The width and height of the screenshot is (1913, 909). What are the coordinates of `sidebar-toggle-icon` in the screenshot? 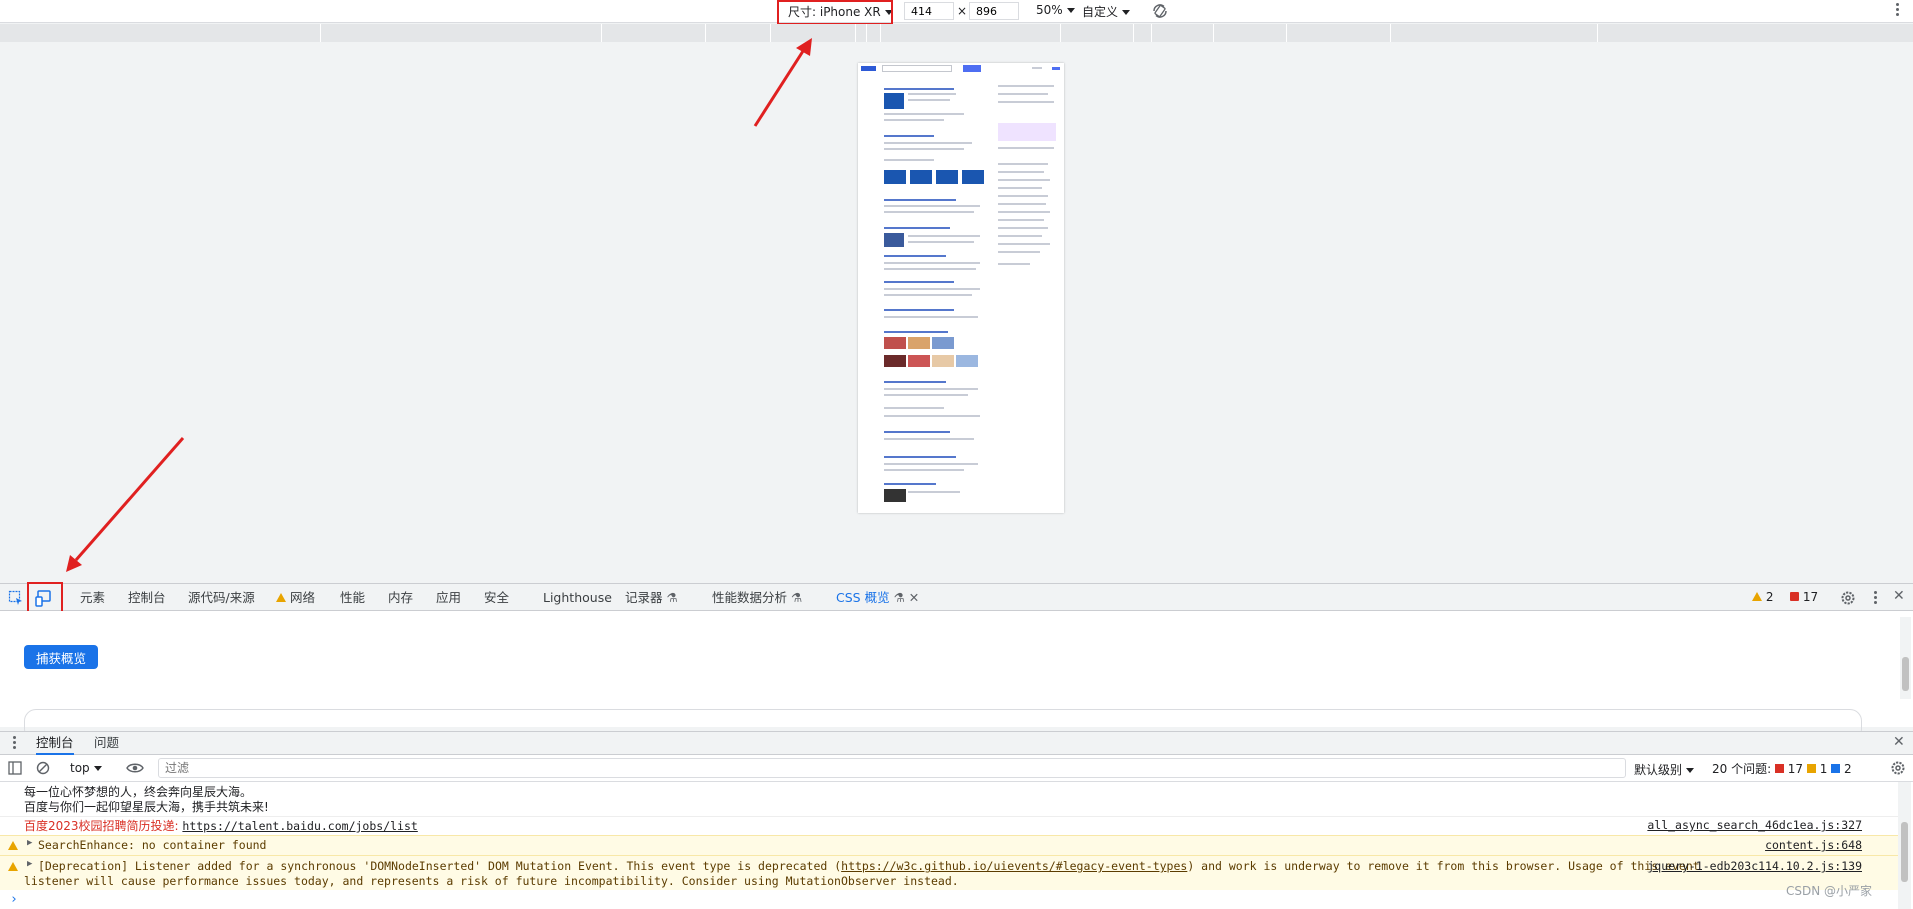 It's located at (15, 768).